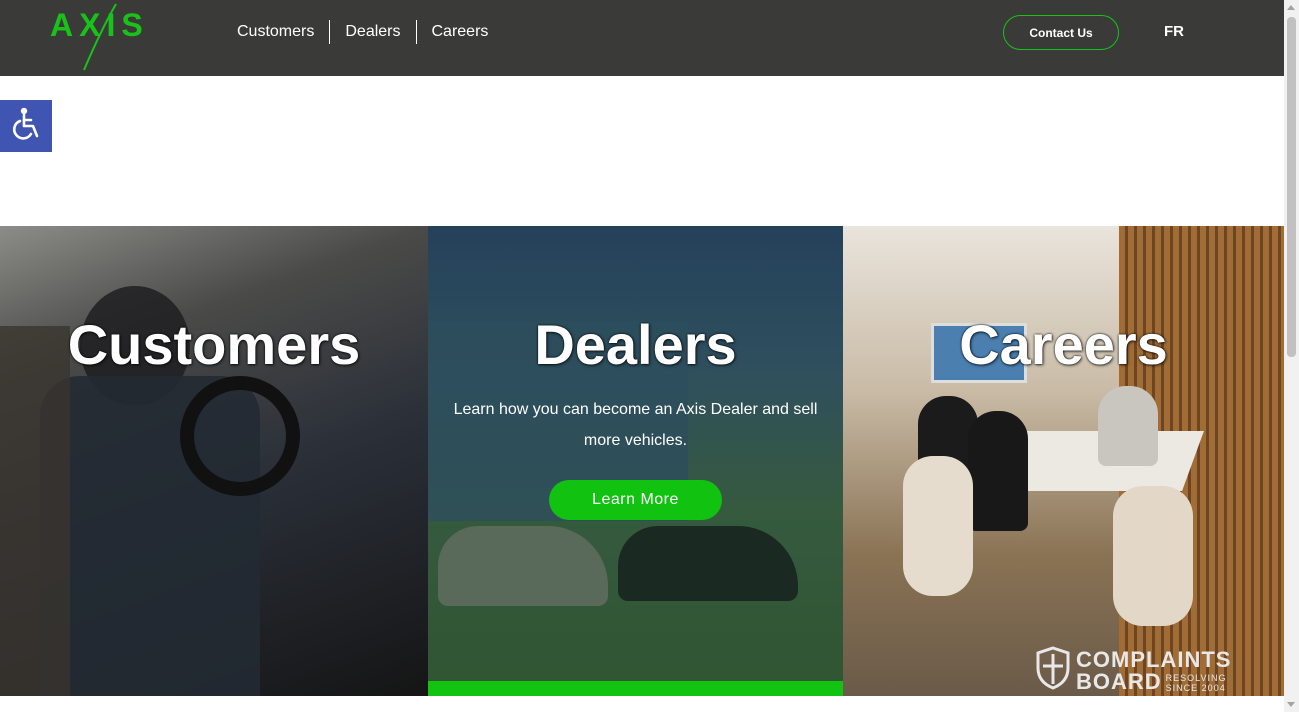  What do you see at coordinates (635, 344) in the screenshot?
I see `dealers-title: Dealers` at bounding box center [635, 344].